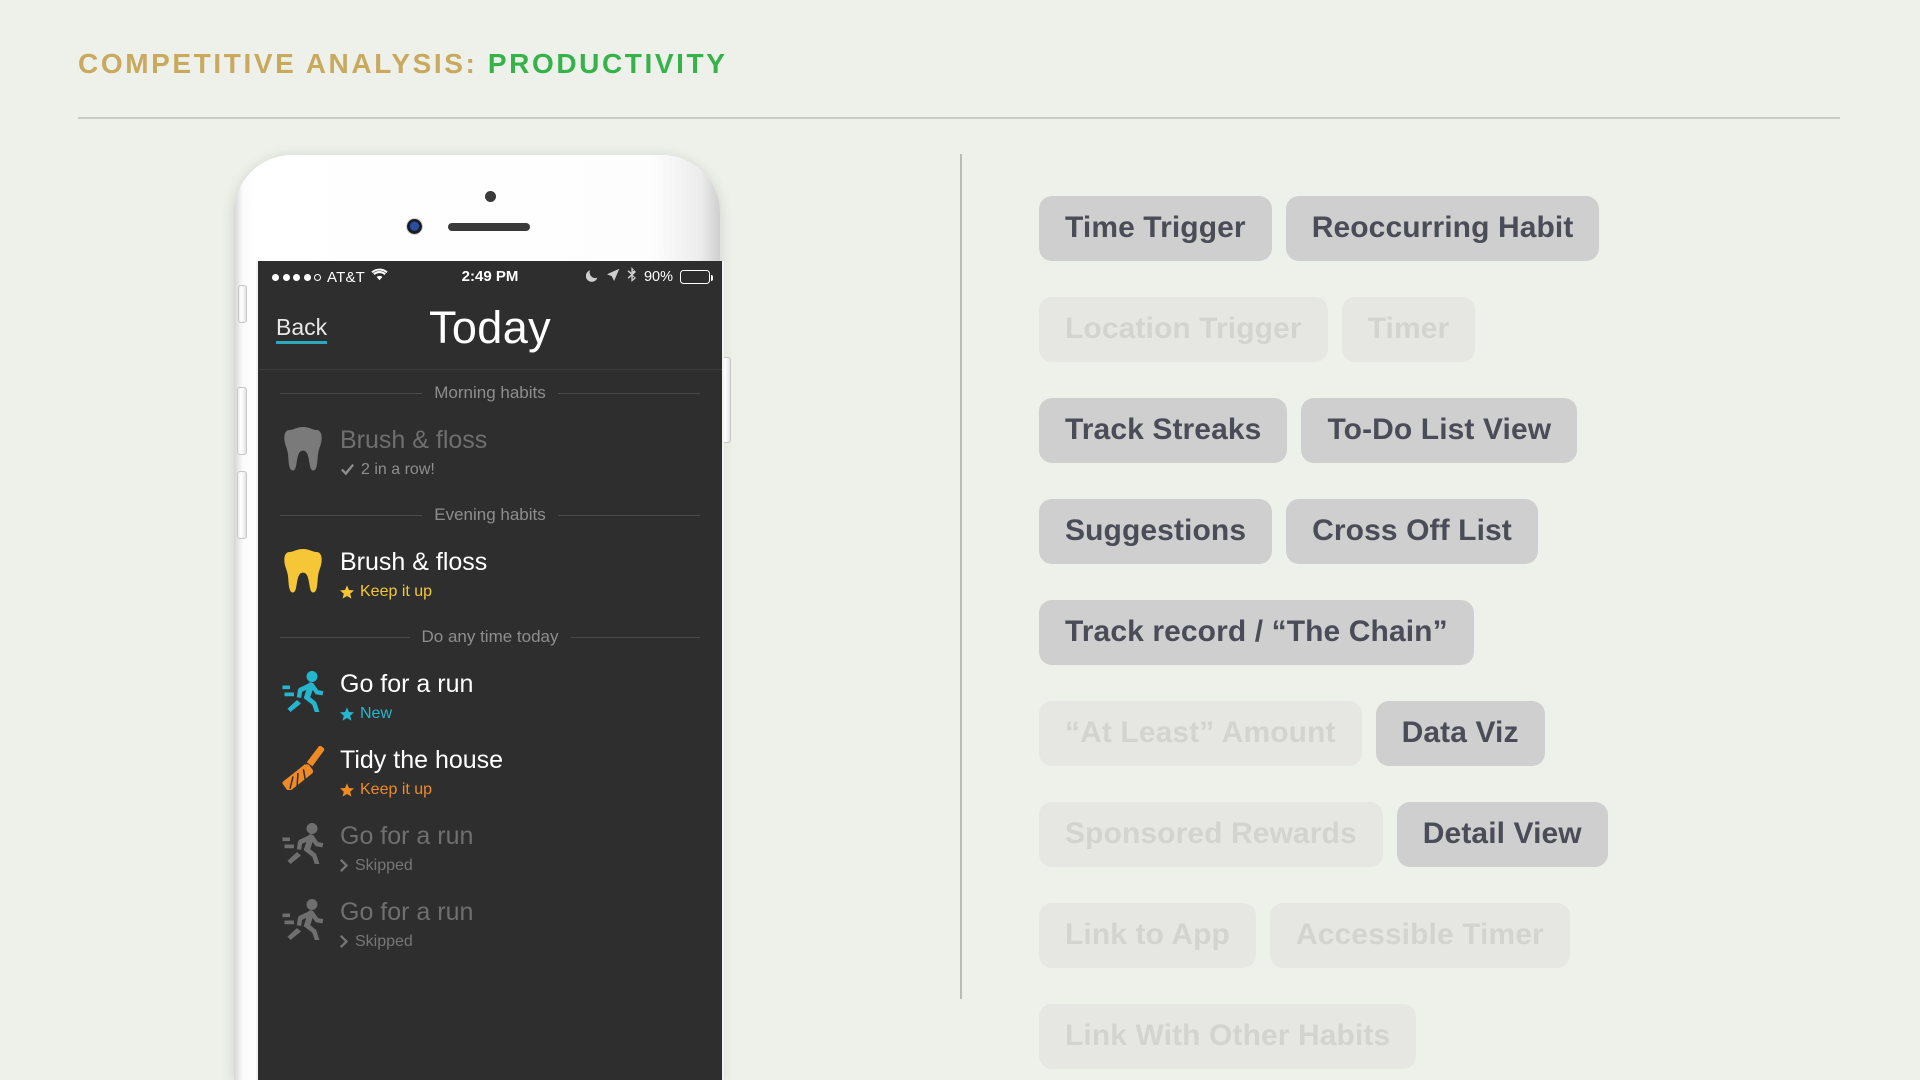 The width and height of the screenshot is (1920, 1080). I want to click on status-bar-right: 90%, so click(649, 277).